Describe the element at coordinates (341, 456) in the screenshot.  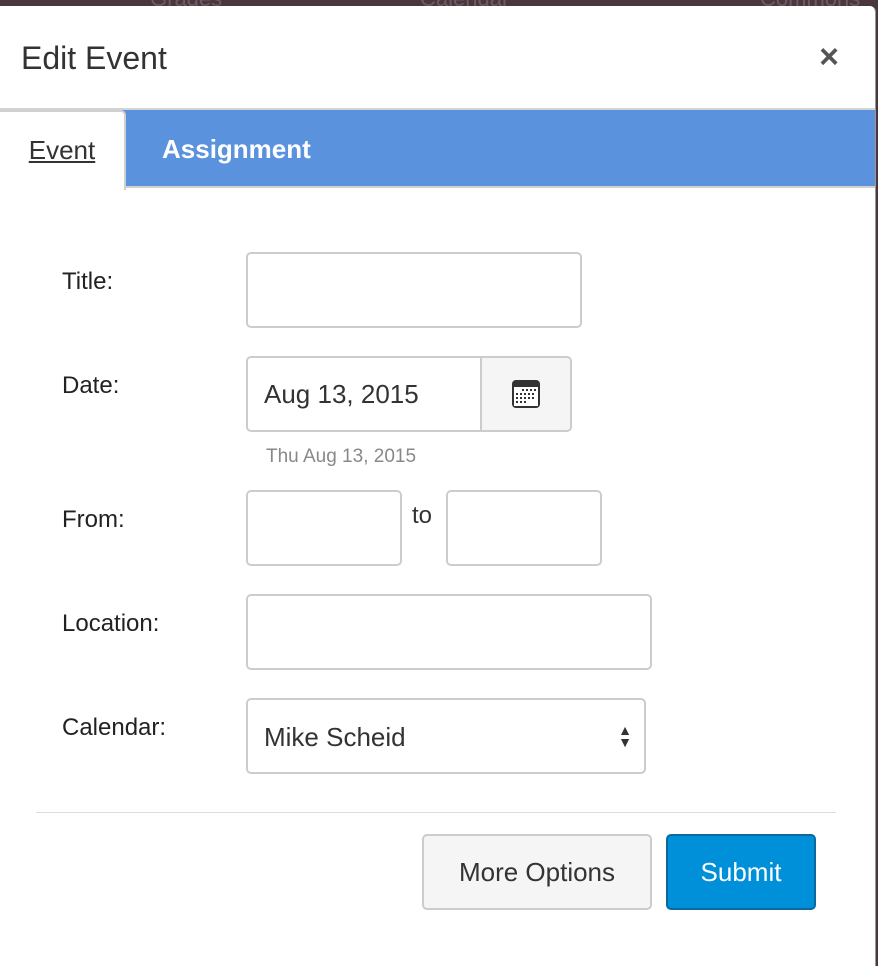
I see `date-hint: Thu Aug 13, 2015` at that location.